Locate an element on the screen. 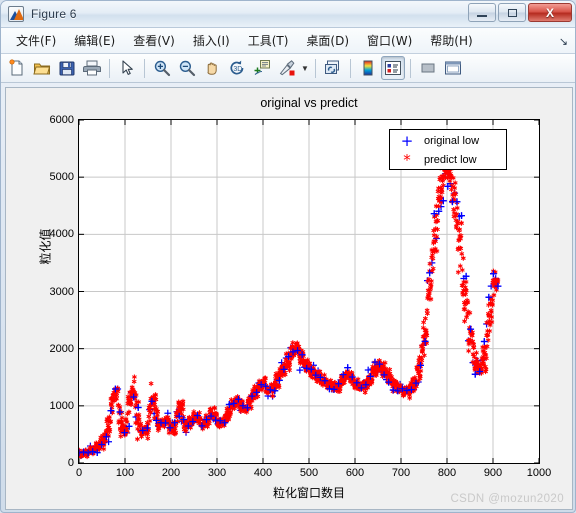 This screenshot has height=513, width=576. open-file-icon is located at coordinates (42, 68).